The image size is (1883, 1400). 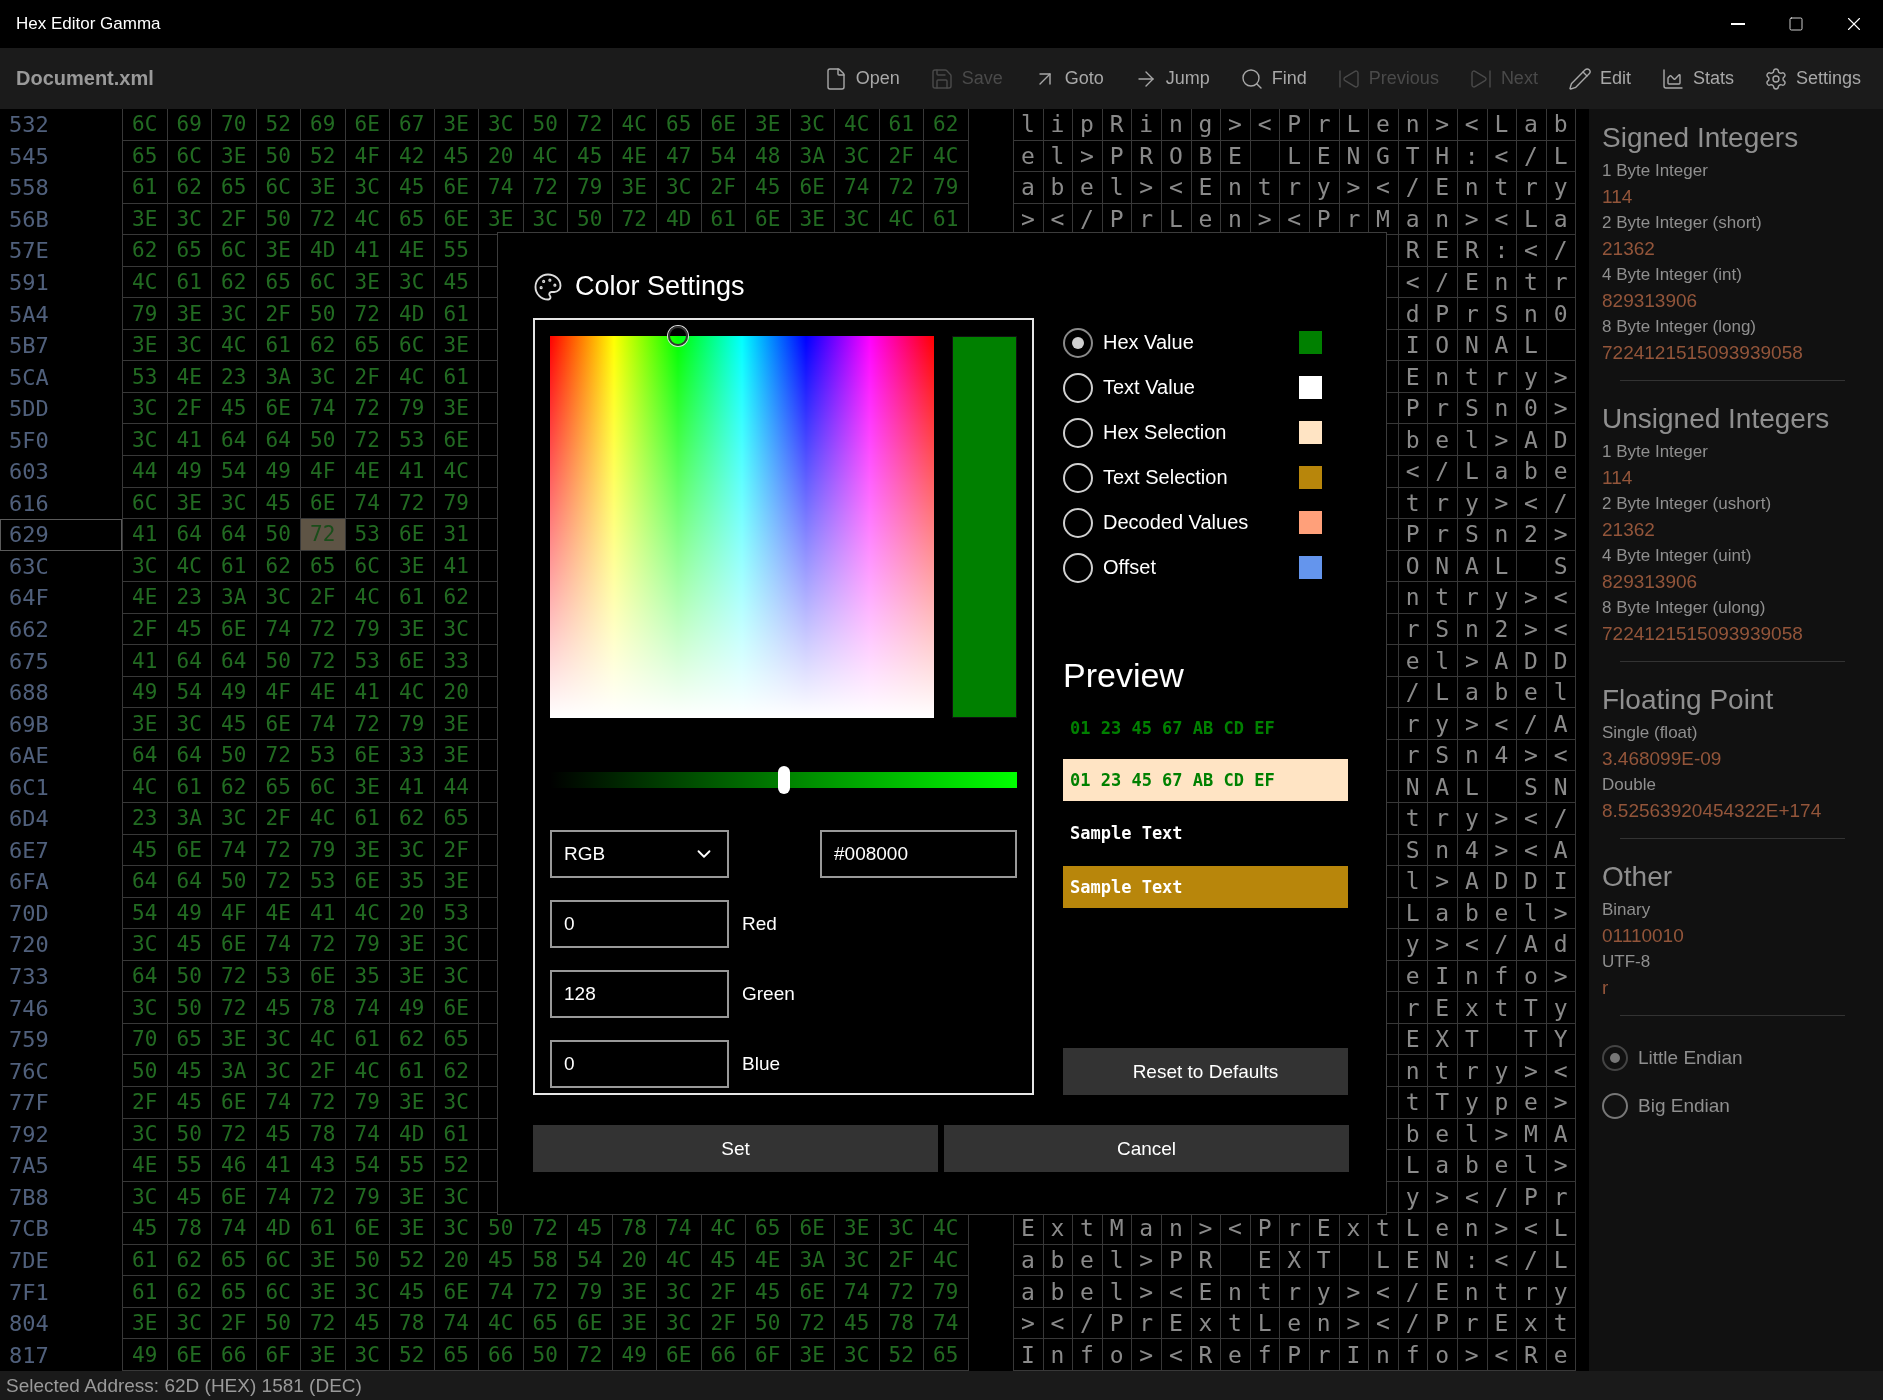 What do you see at coordinates (145, 819) in the screenshot?
I see `hex-cell: 23` at bounding box center [145, 819].